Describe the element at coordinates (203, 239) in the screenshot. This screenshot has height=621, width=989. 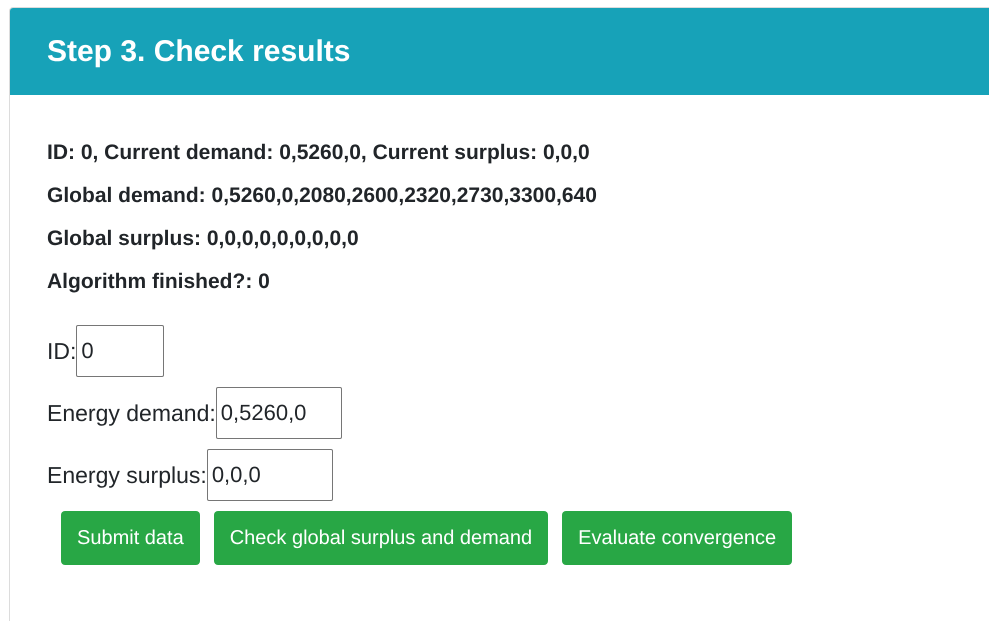
I see `status-text: Global surplus: 0,0,0,0,0,0,0,0,0` at that location.